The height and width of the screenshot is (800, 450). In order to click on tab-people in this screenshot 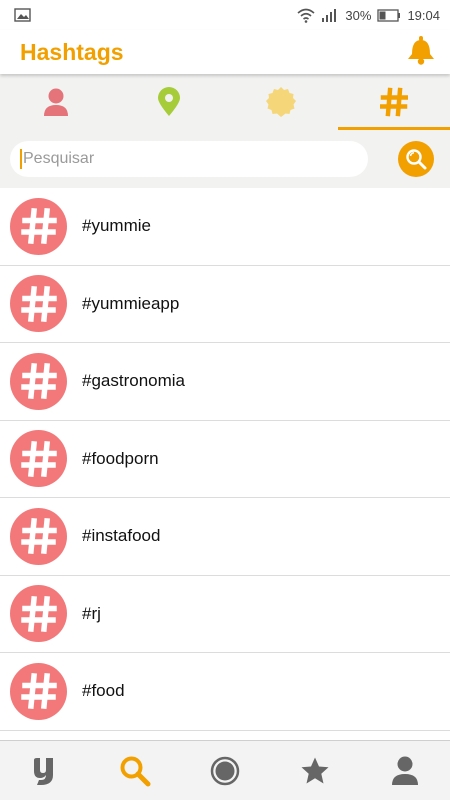, I will do `click(56, 102)`.